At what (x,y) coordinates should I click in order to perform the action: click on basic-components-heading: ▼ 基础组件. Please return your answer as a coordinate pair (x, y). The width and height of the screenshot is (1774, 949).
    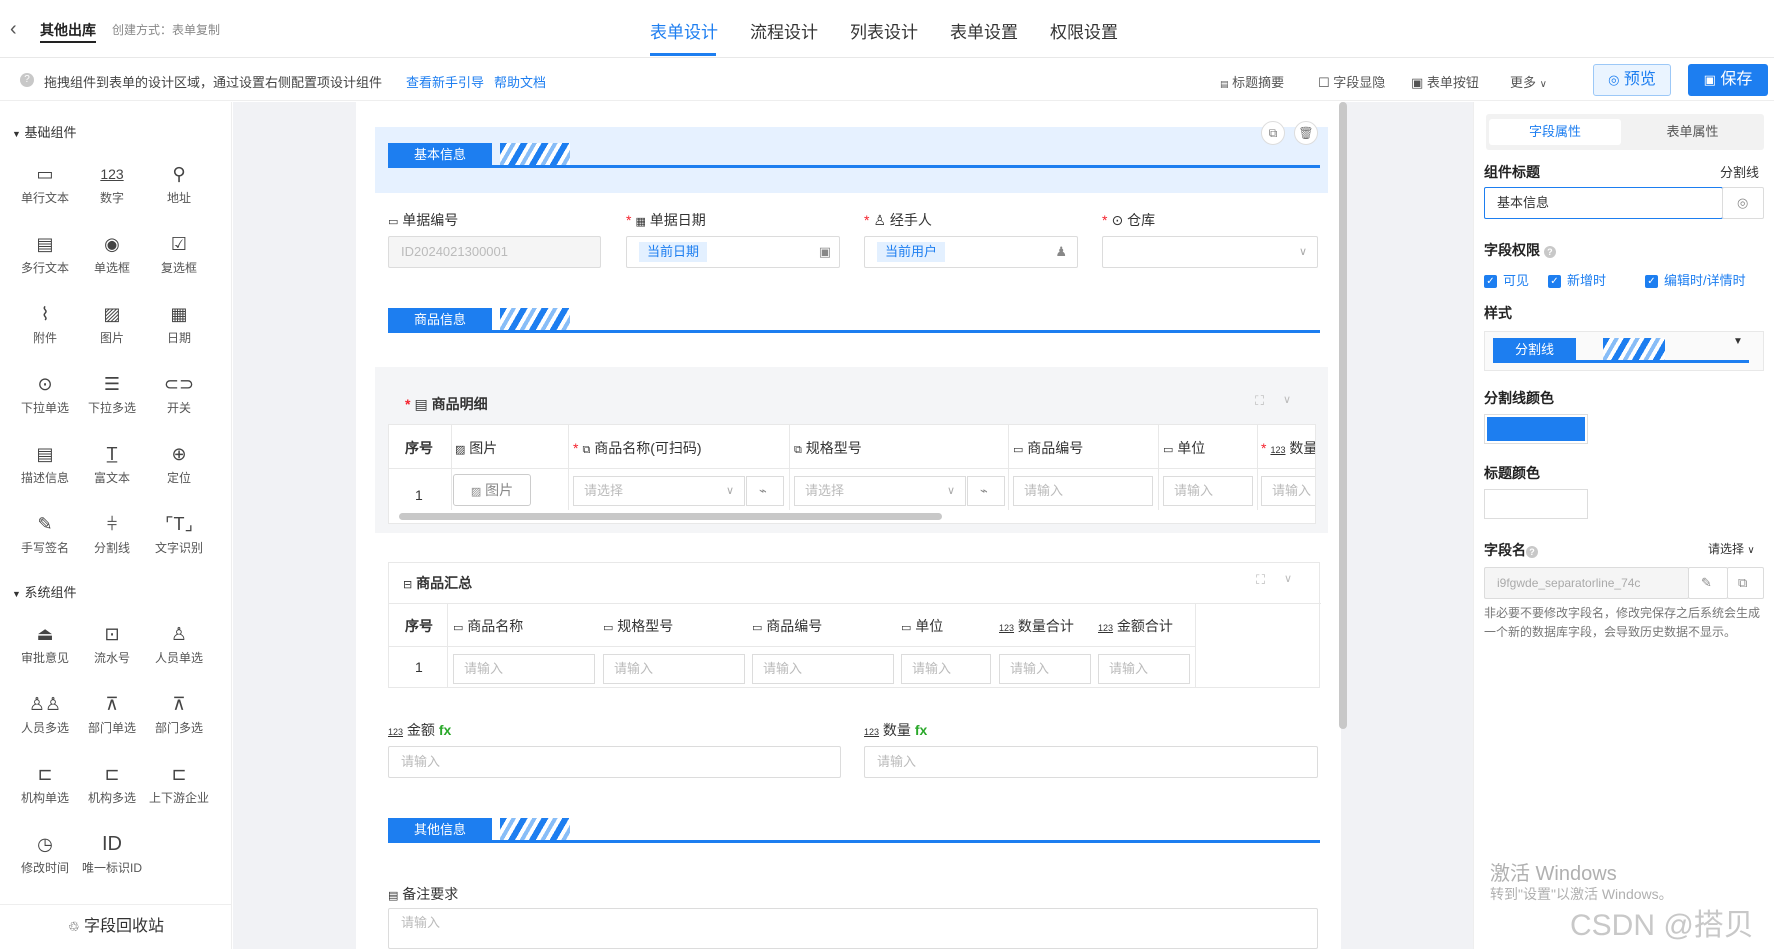
    Looking at the image, I should click on (44, 131).